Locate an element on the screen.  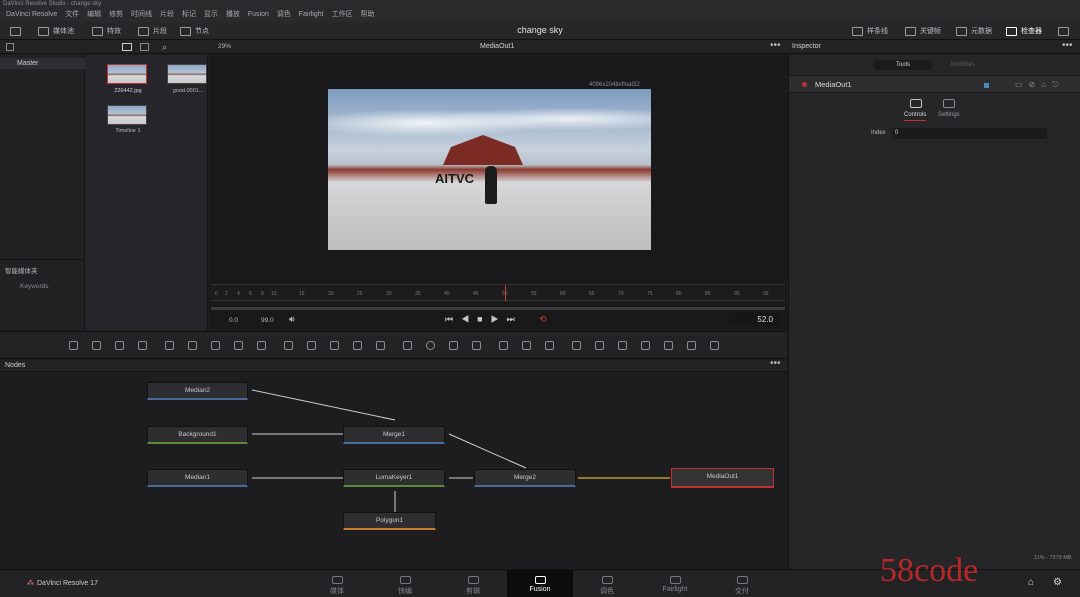
paint-tool-icon is located at coordinates (96, 345).